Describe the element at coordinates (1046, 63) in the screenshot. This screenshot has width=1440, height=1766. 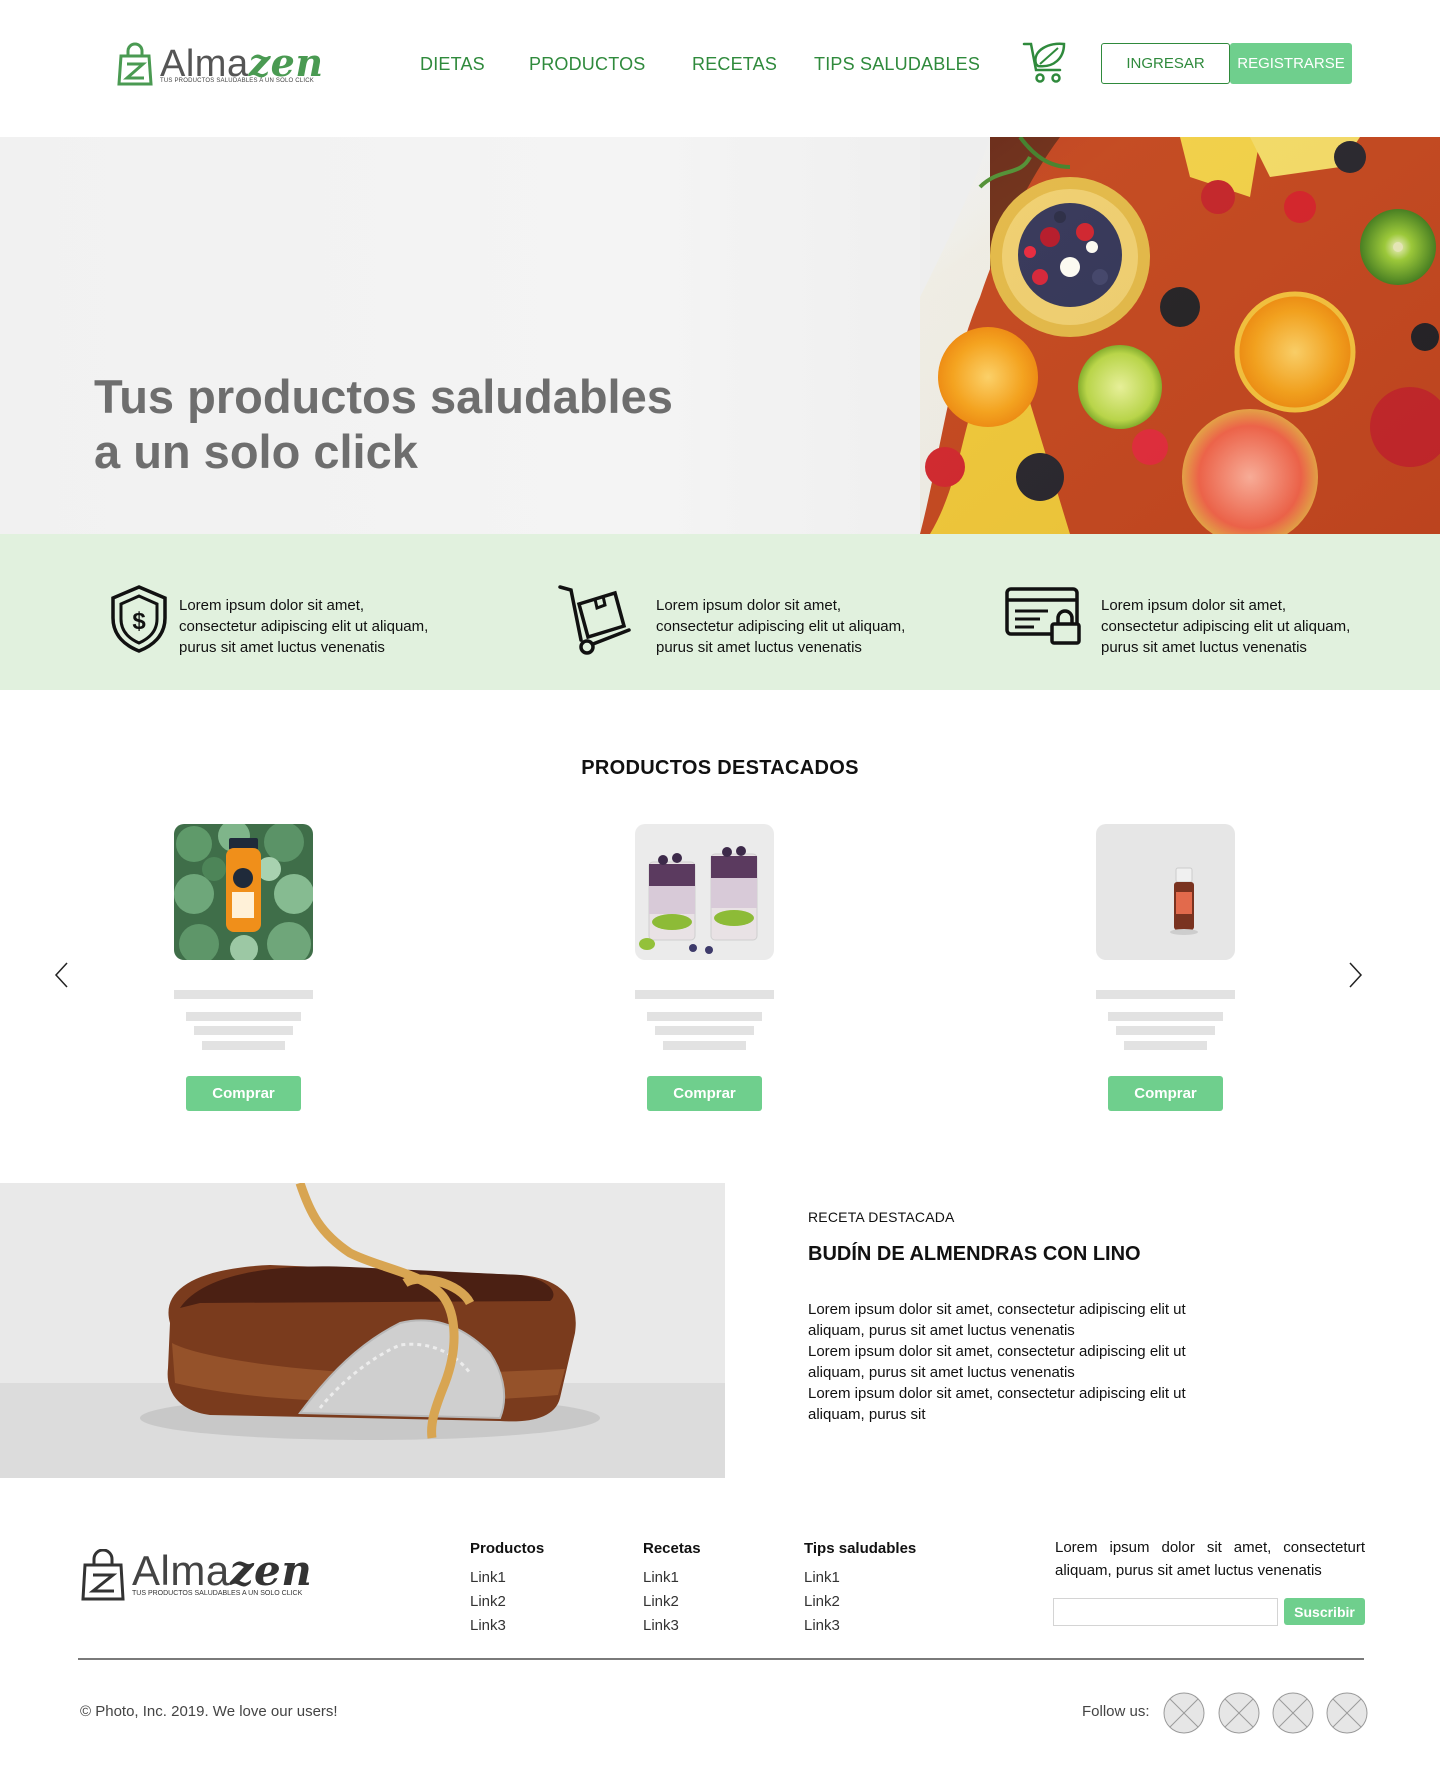
I see `leaf-cart-icon` at that location.